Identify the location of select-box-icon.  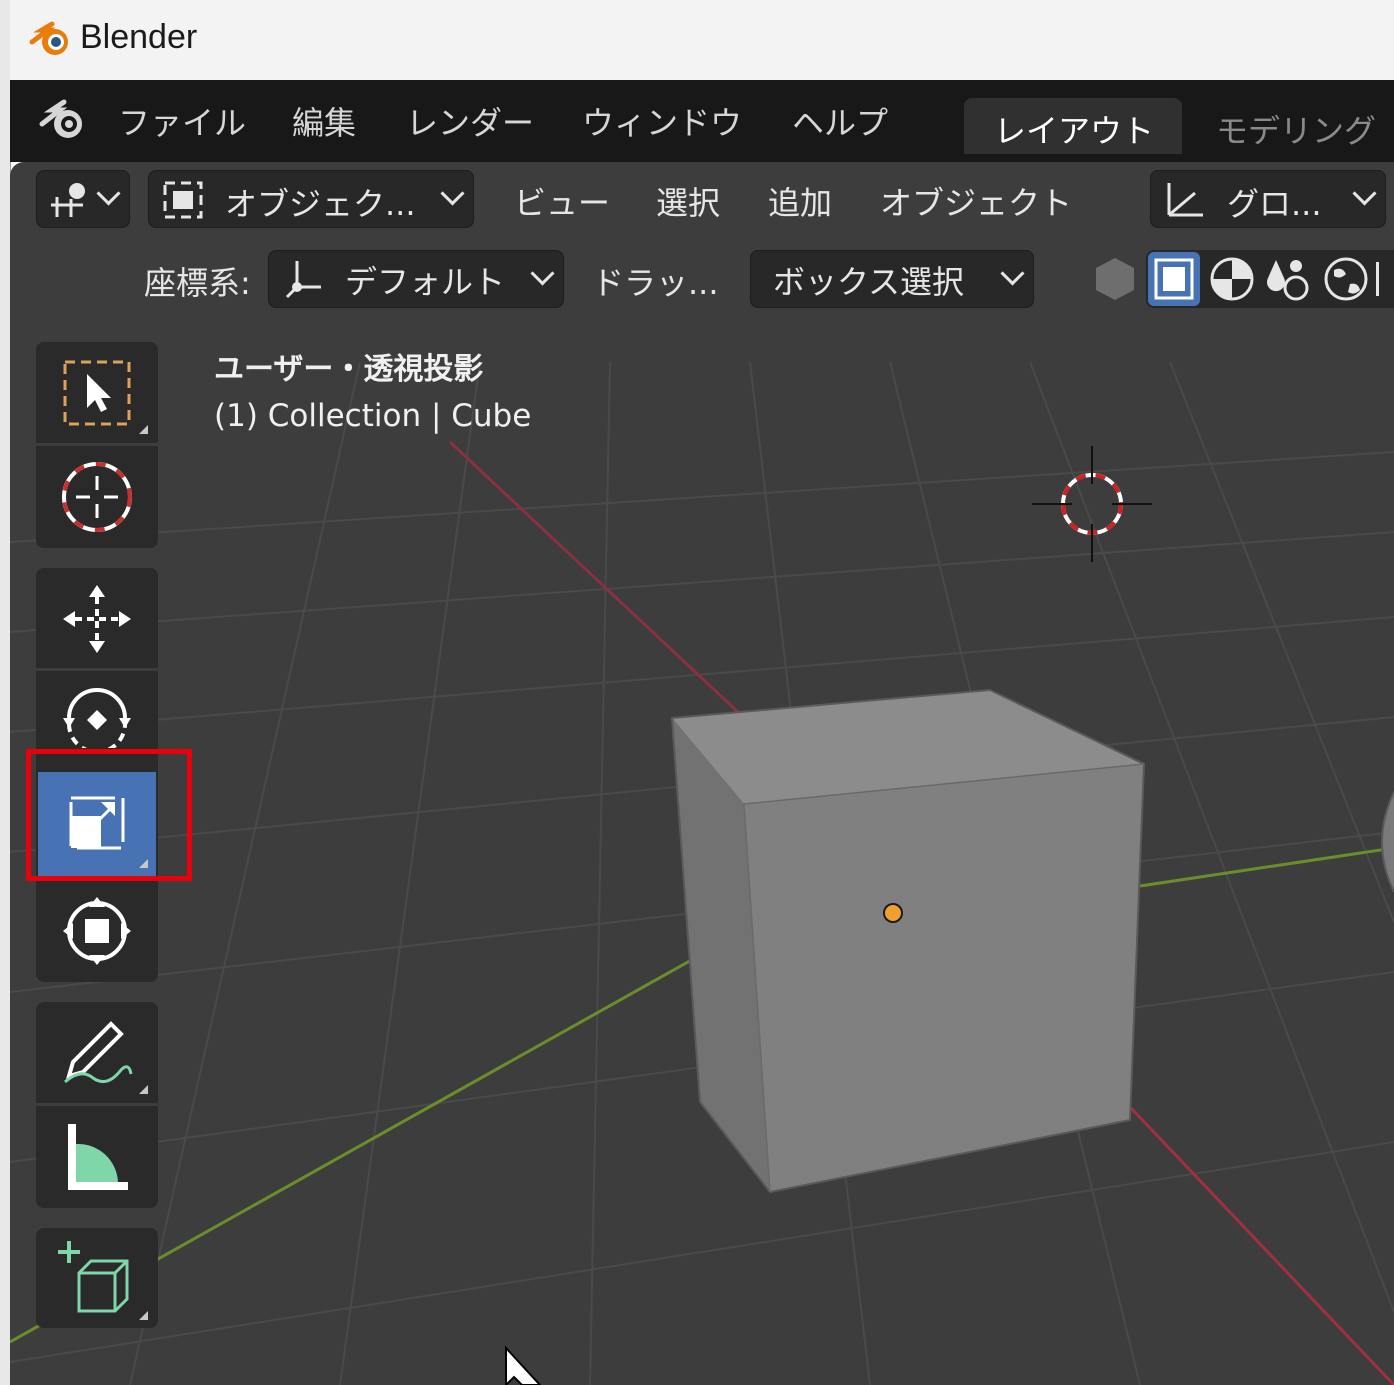
(97, 393).